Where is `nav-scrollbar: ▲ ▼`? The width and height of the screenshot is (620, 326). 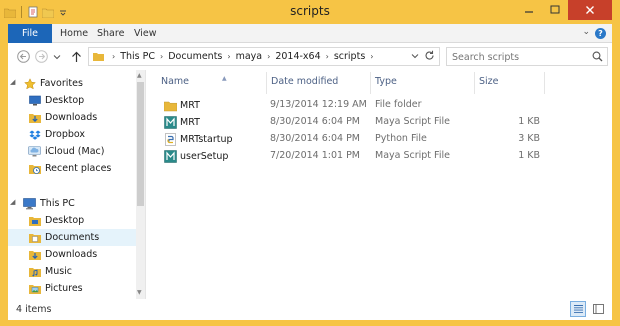
nav-scrollbar: ▲ ▼ is located at coordinates (140, 184).